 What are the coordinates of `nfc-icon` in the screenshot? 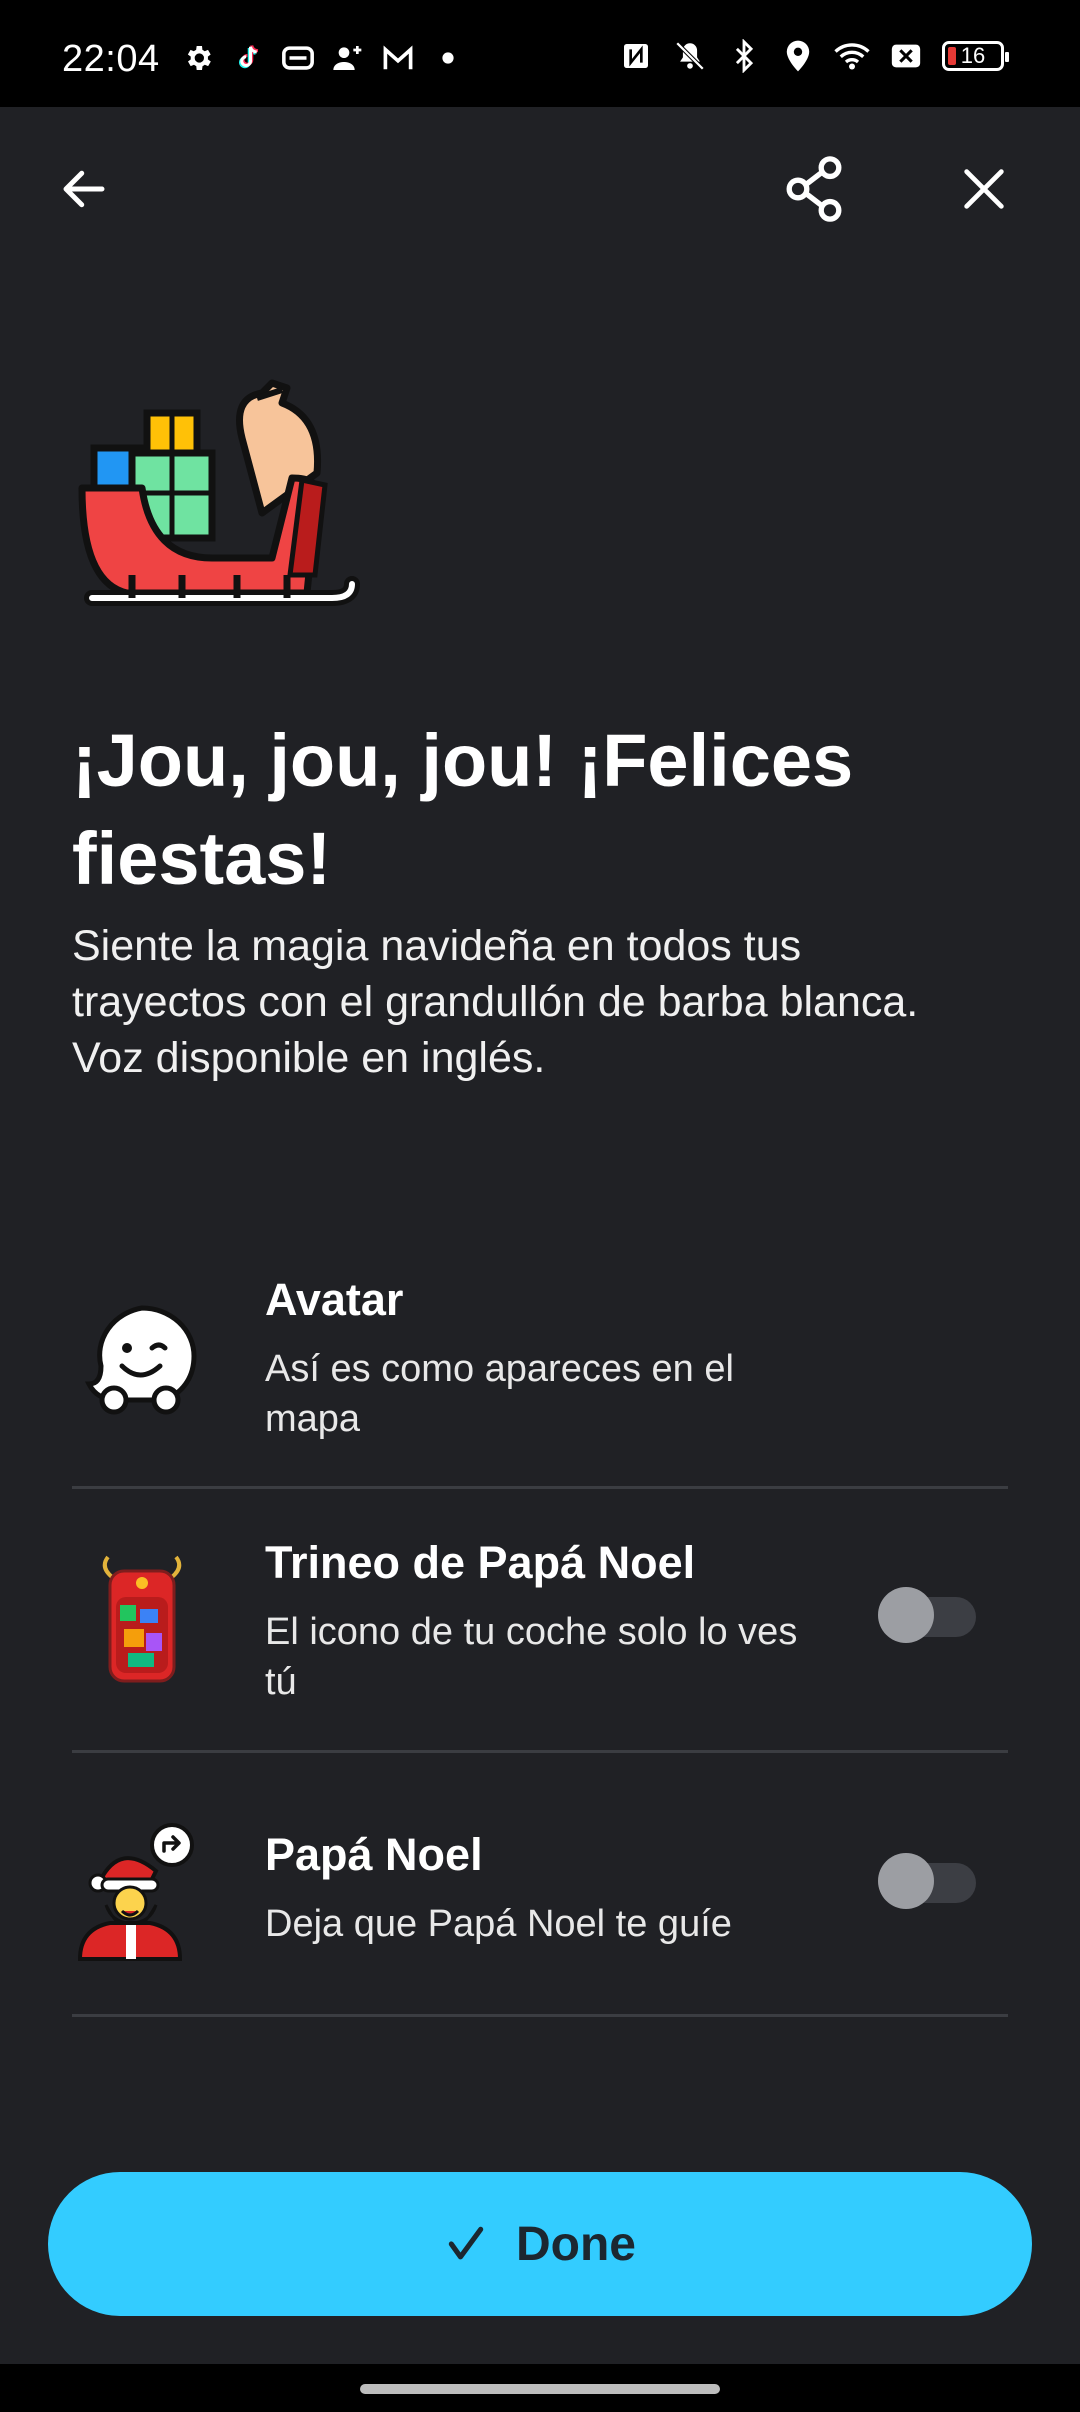 It's located at (636, 56).